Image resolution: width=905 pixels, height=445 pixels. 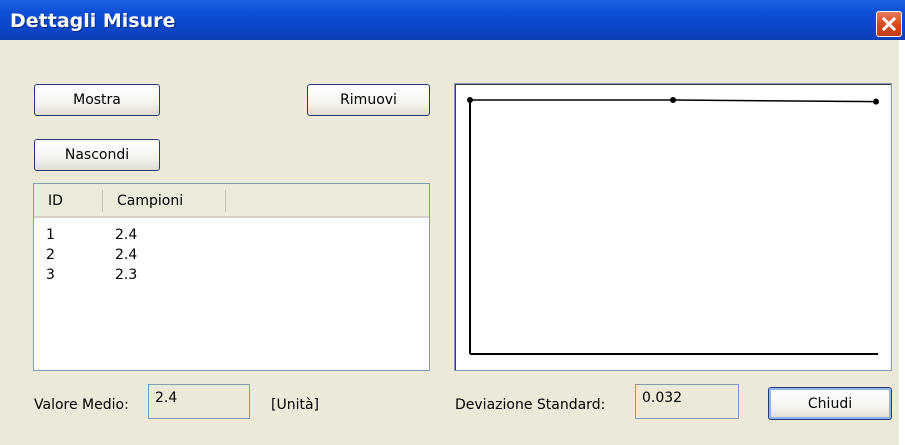 I want to click on column-header-samples: Campioni, so click(x=150, y=201).